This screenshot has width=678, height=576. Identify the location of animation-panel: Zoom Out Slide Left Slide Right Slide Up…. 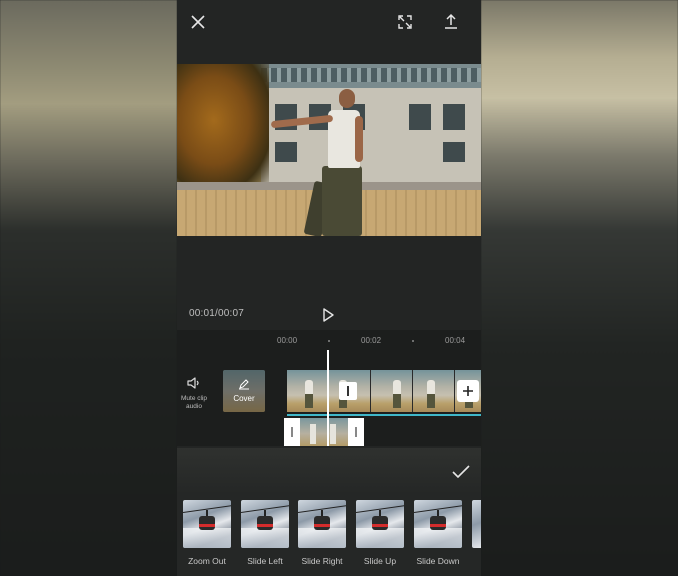
(329, 512).